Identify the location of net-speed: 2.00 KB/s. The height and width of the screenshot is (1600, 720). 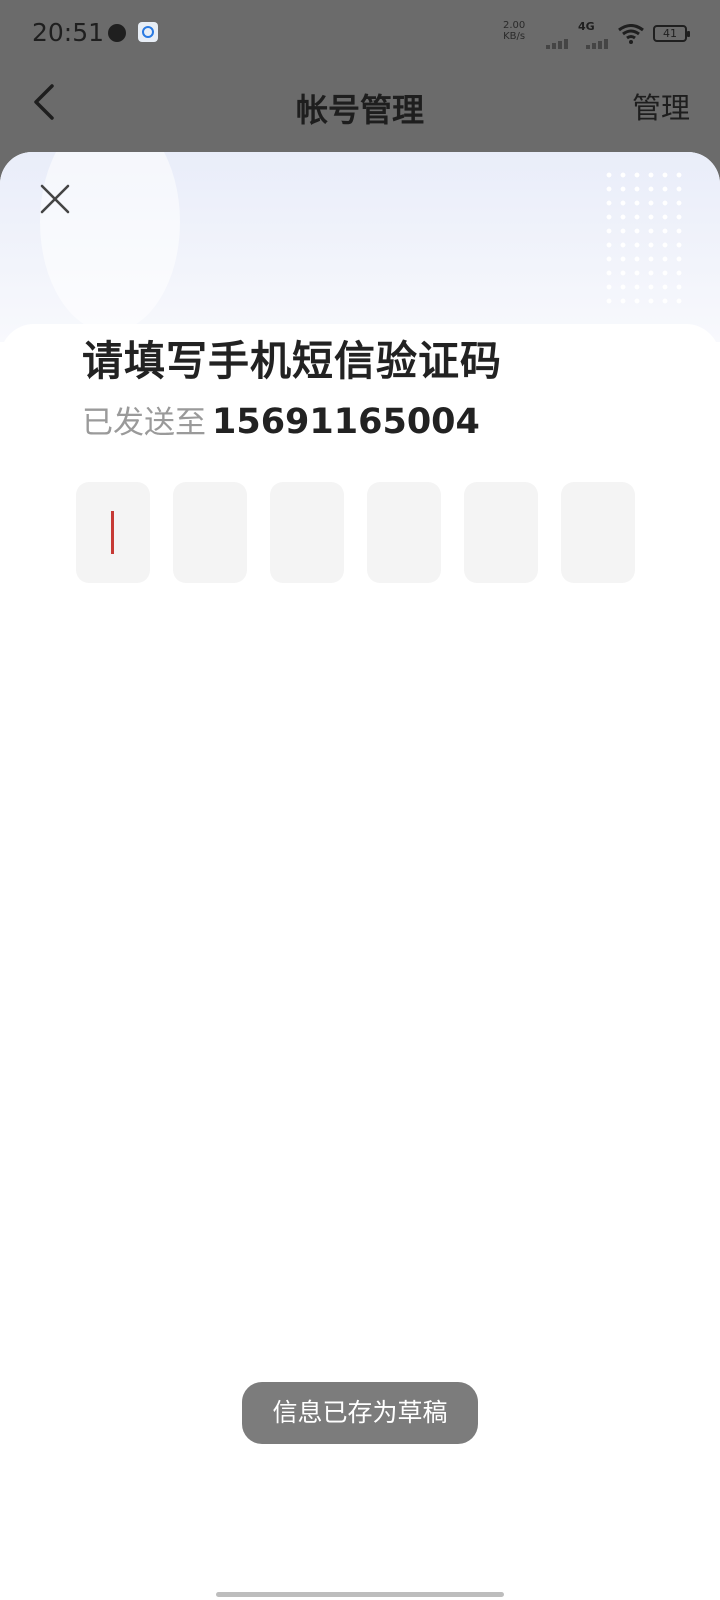
(514, 31).